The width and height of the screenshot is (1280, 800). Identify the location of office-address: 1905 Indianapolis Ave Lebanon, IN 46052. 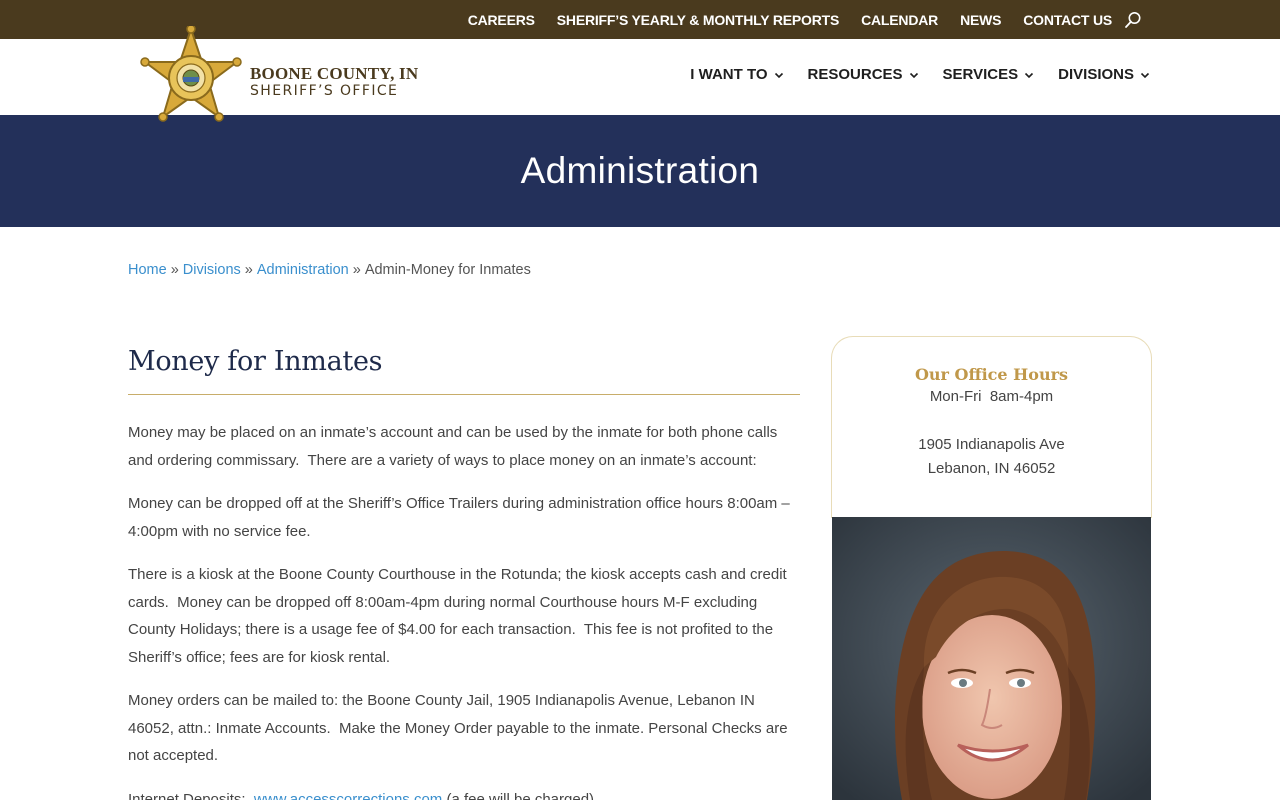
(991, 457).